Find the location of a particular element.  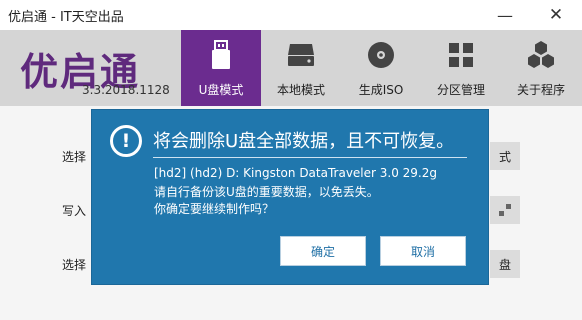

disk-button: 盘 is located at coordinates (505, 264).